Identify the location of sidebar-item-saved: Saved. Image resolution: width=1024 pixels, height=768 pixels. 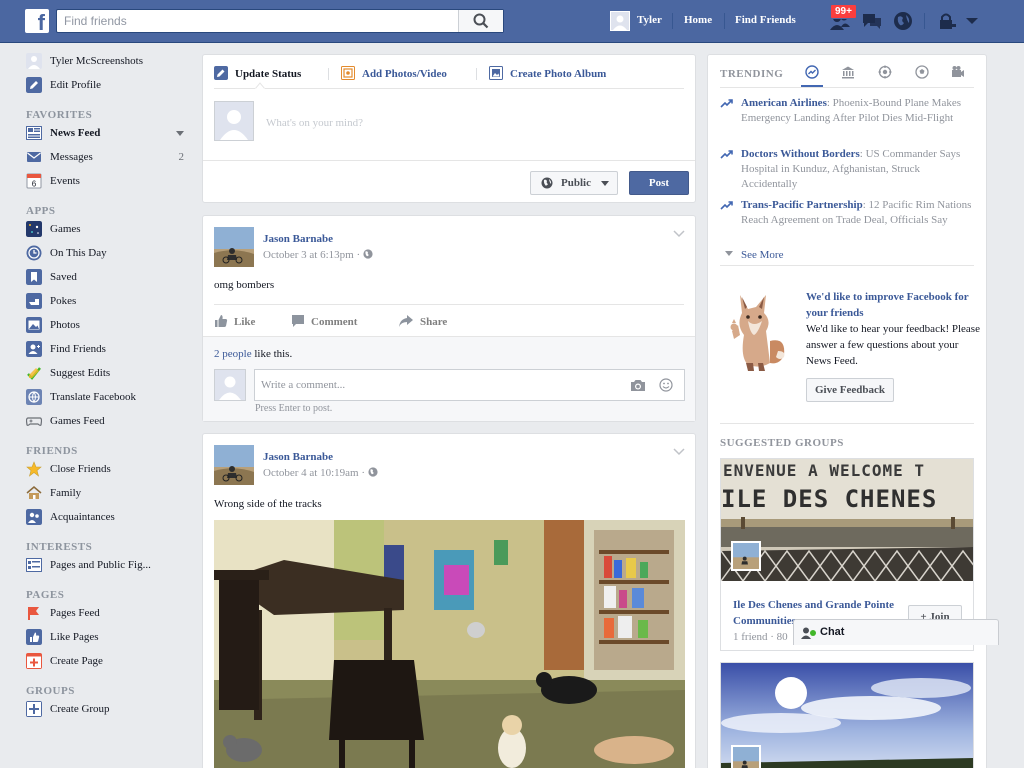
(108, 280).